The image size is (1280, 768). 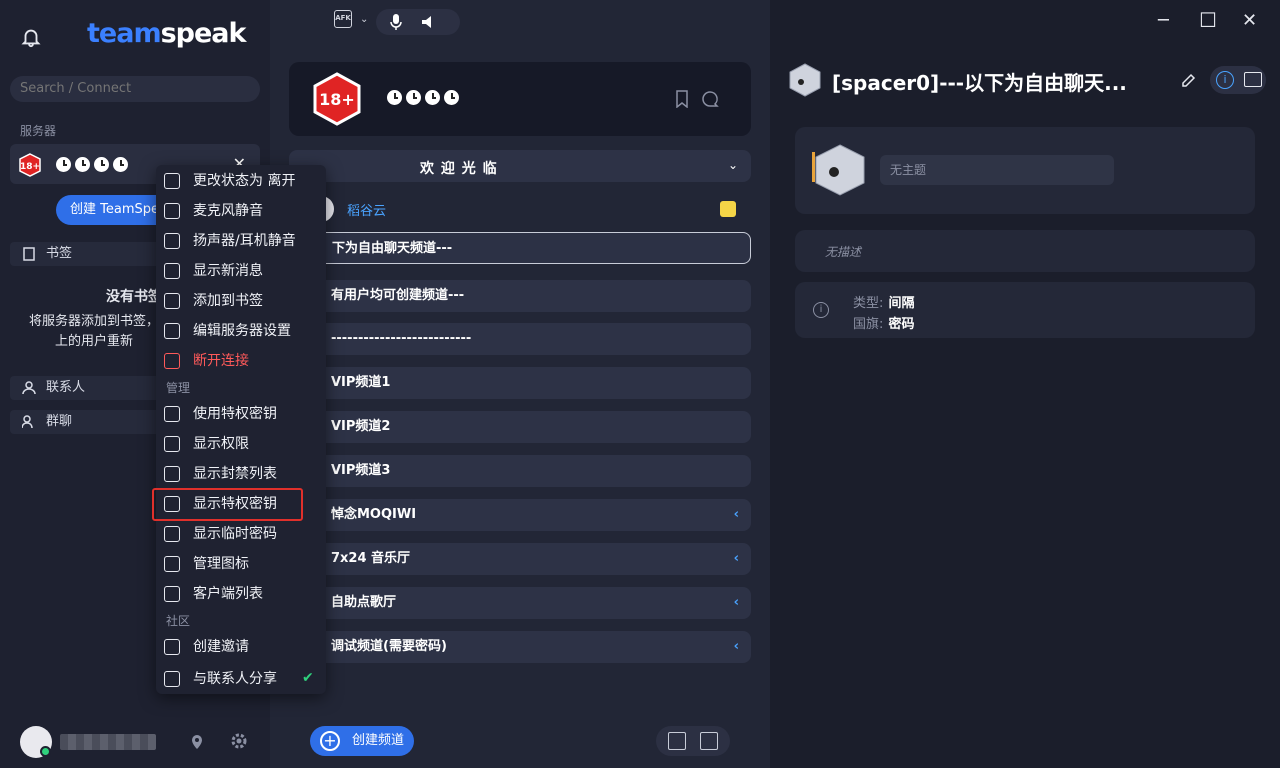 I want to click on menu-item-close: 断开连接, so click(x=241, y=361).